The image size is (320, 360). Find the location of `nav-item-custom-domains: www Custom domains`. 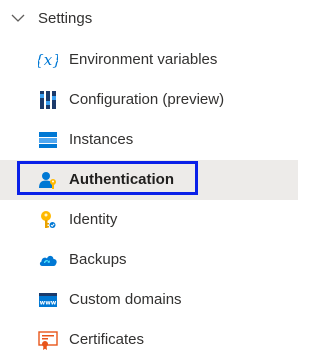

nav-item-custom-domains: www Custom domains is located at coordinates (149, 300).